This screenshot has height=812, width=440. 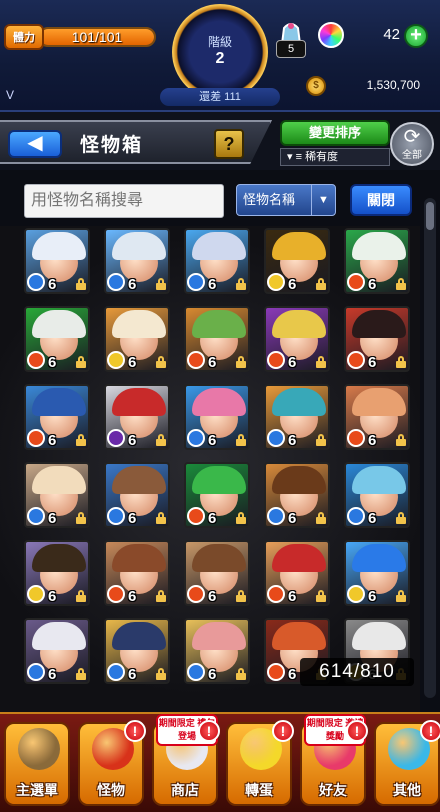 What do you see at coordinates (260, 763) in the screenshot?
I see `nav-button-3: 轉蛋!` at bounding box center [260, 763].